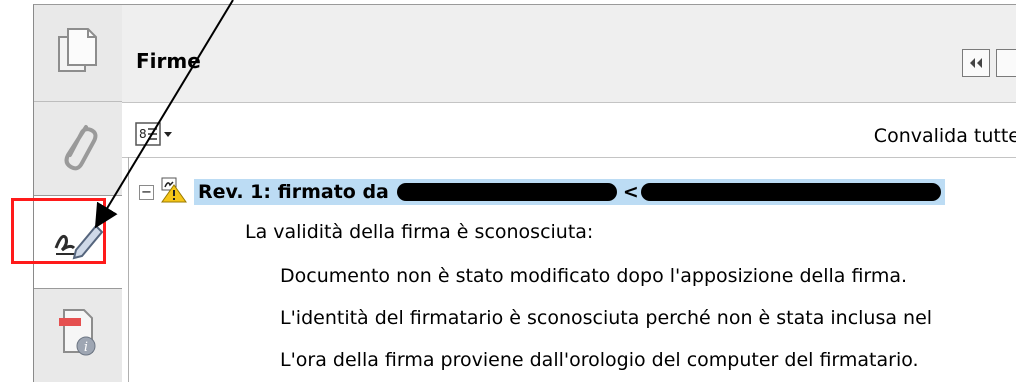 This screenshot has height=382, width=1016. Describe the element at coordinates (86, 347) in the screenshot. I see `svg-text: i` at that location.